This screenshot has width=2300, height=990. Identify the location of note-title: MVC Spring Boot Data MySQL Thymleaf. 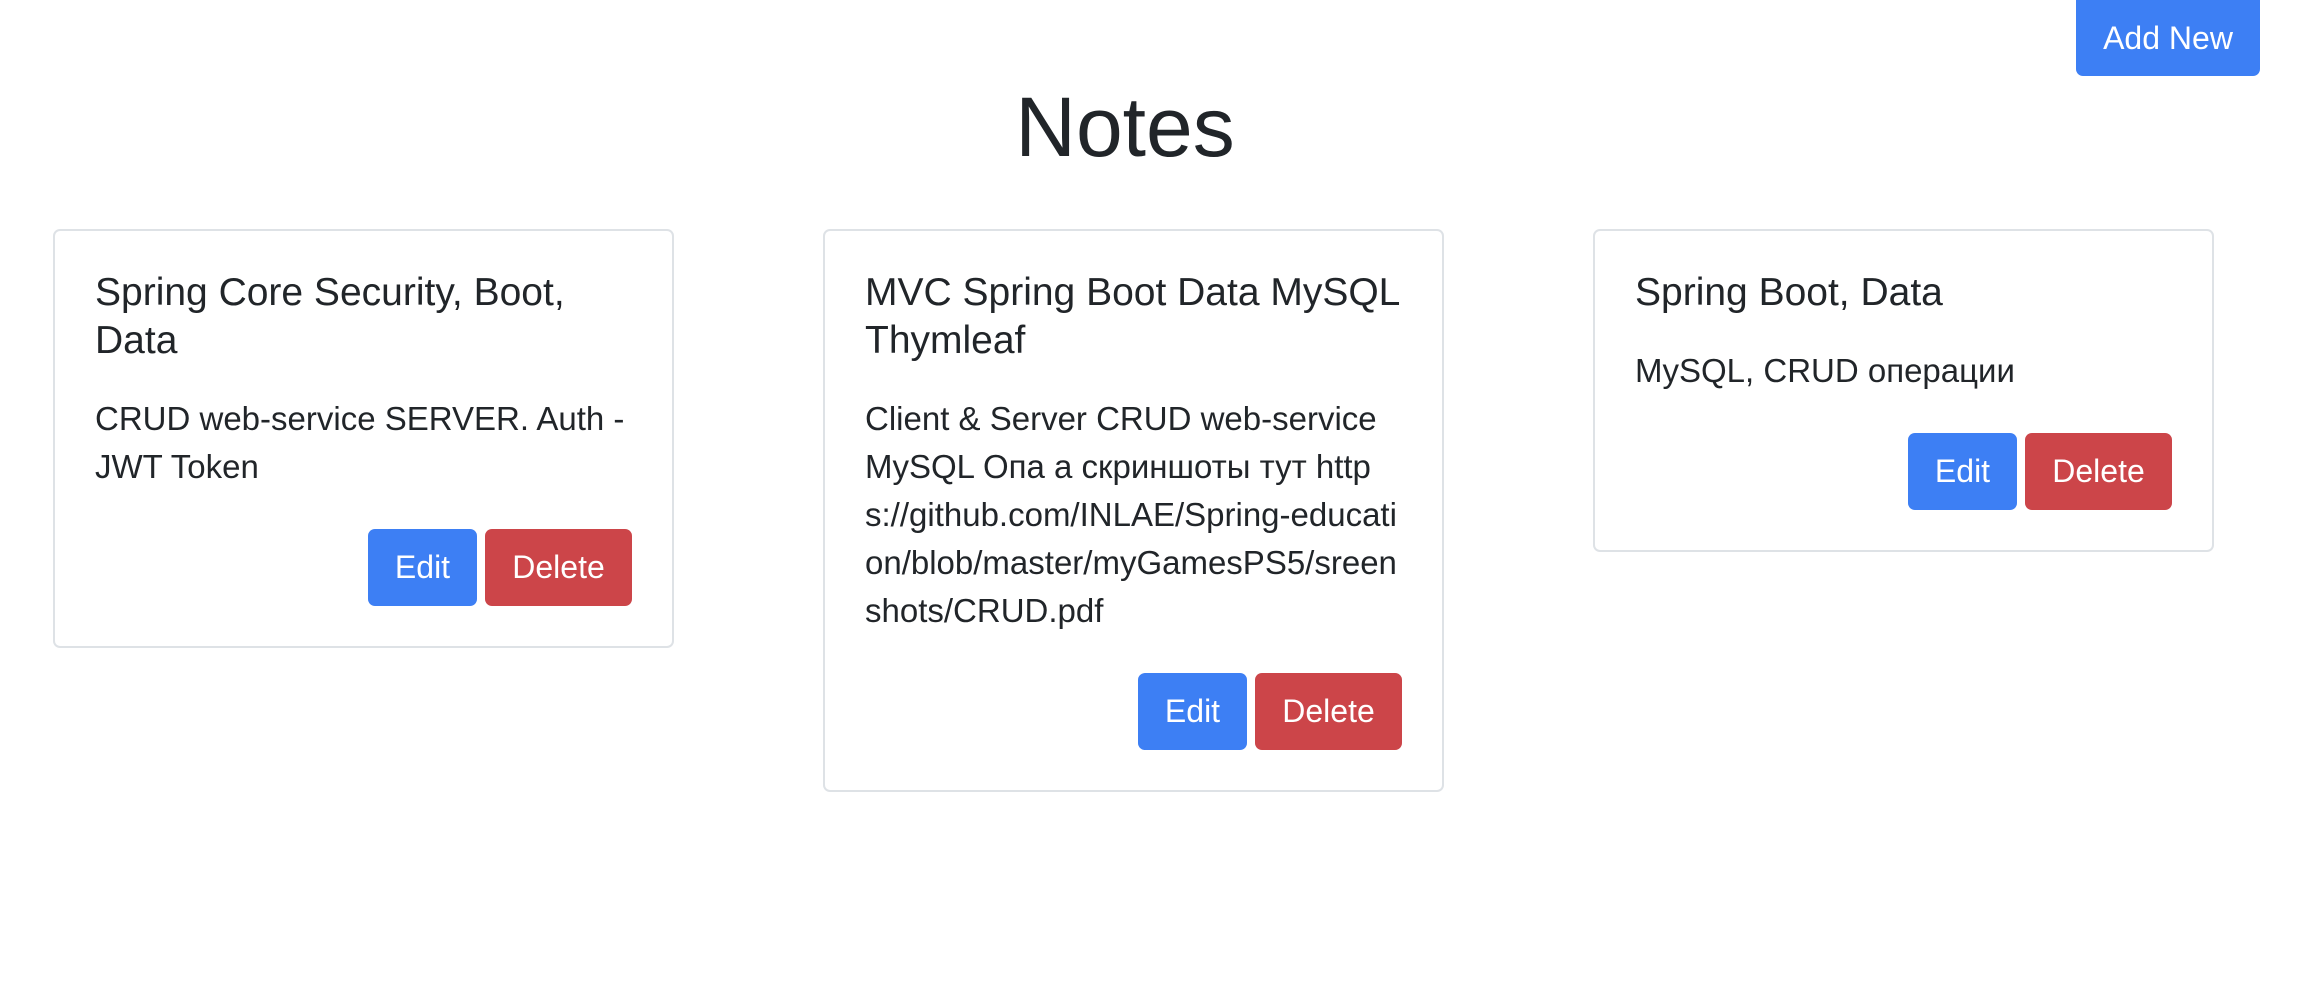
(1132, 316).